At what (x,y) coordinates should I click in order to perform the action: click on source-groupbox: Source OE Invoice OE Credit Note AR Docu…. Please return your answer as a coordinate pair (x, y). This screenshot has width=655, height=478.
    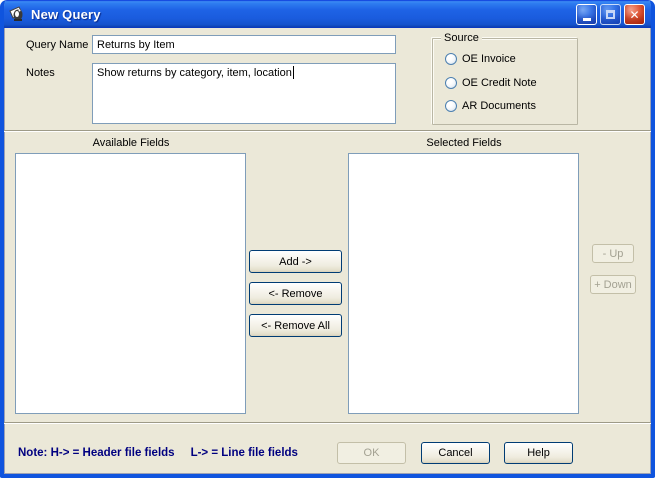
    Looking at the image, I should click on (505, 78).